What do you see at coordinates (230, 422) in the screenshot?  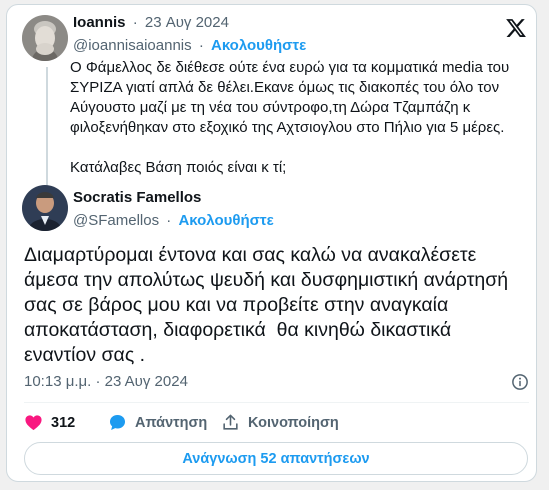 I see `share-icon` at bounding box center [230, 422].